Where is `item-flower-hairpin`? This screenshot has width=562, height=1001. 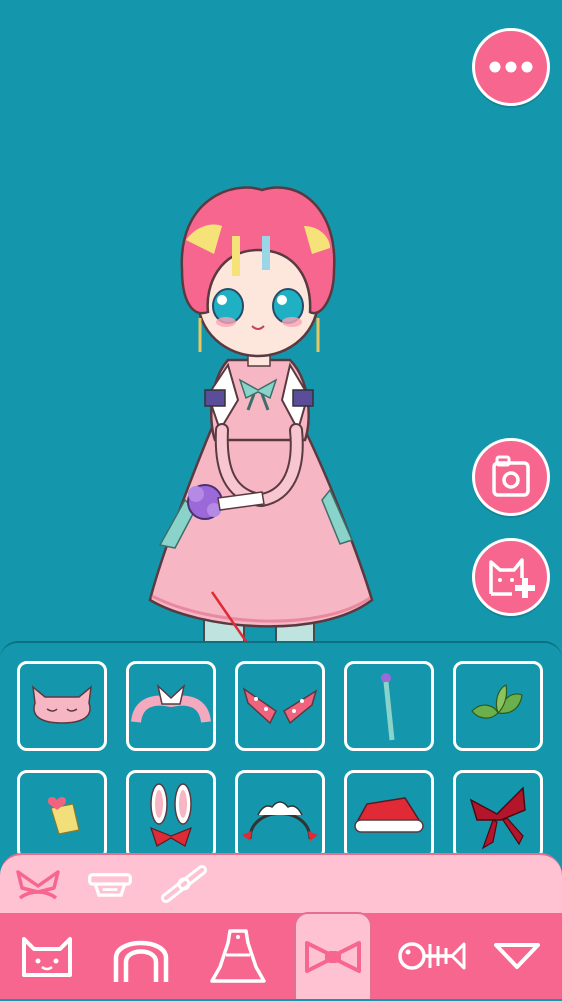
item-flower-hairpin is located at coordinates (389, 706).